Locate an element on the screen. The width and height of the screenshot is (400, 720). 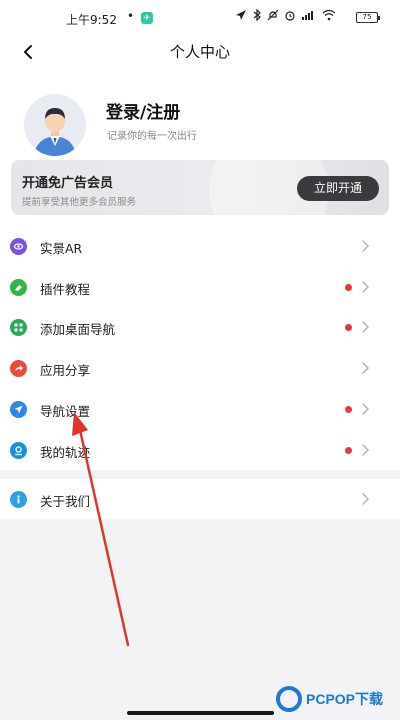
menu-label: 导航设置 is located at coordinates (65, 411).